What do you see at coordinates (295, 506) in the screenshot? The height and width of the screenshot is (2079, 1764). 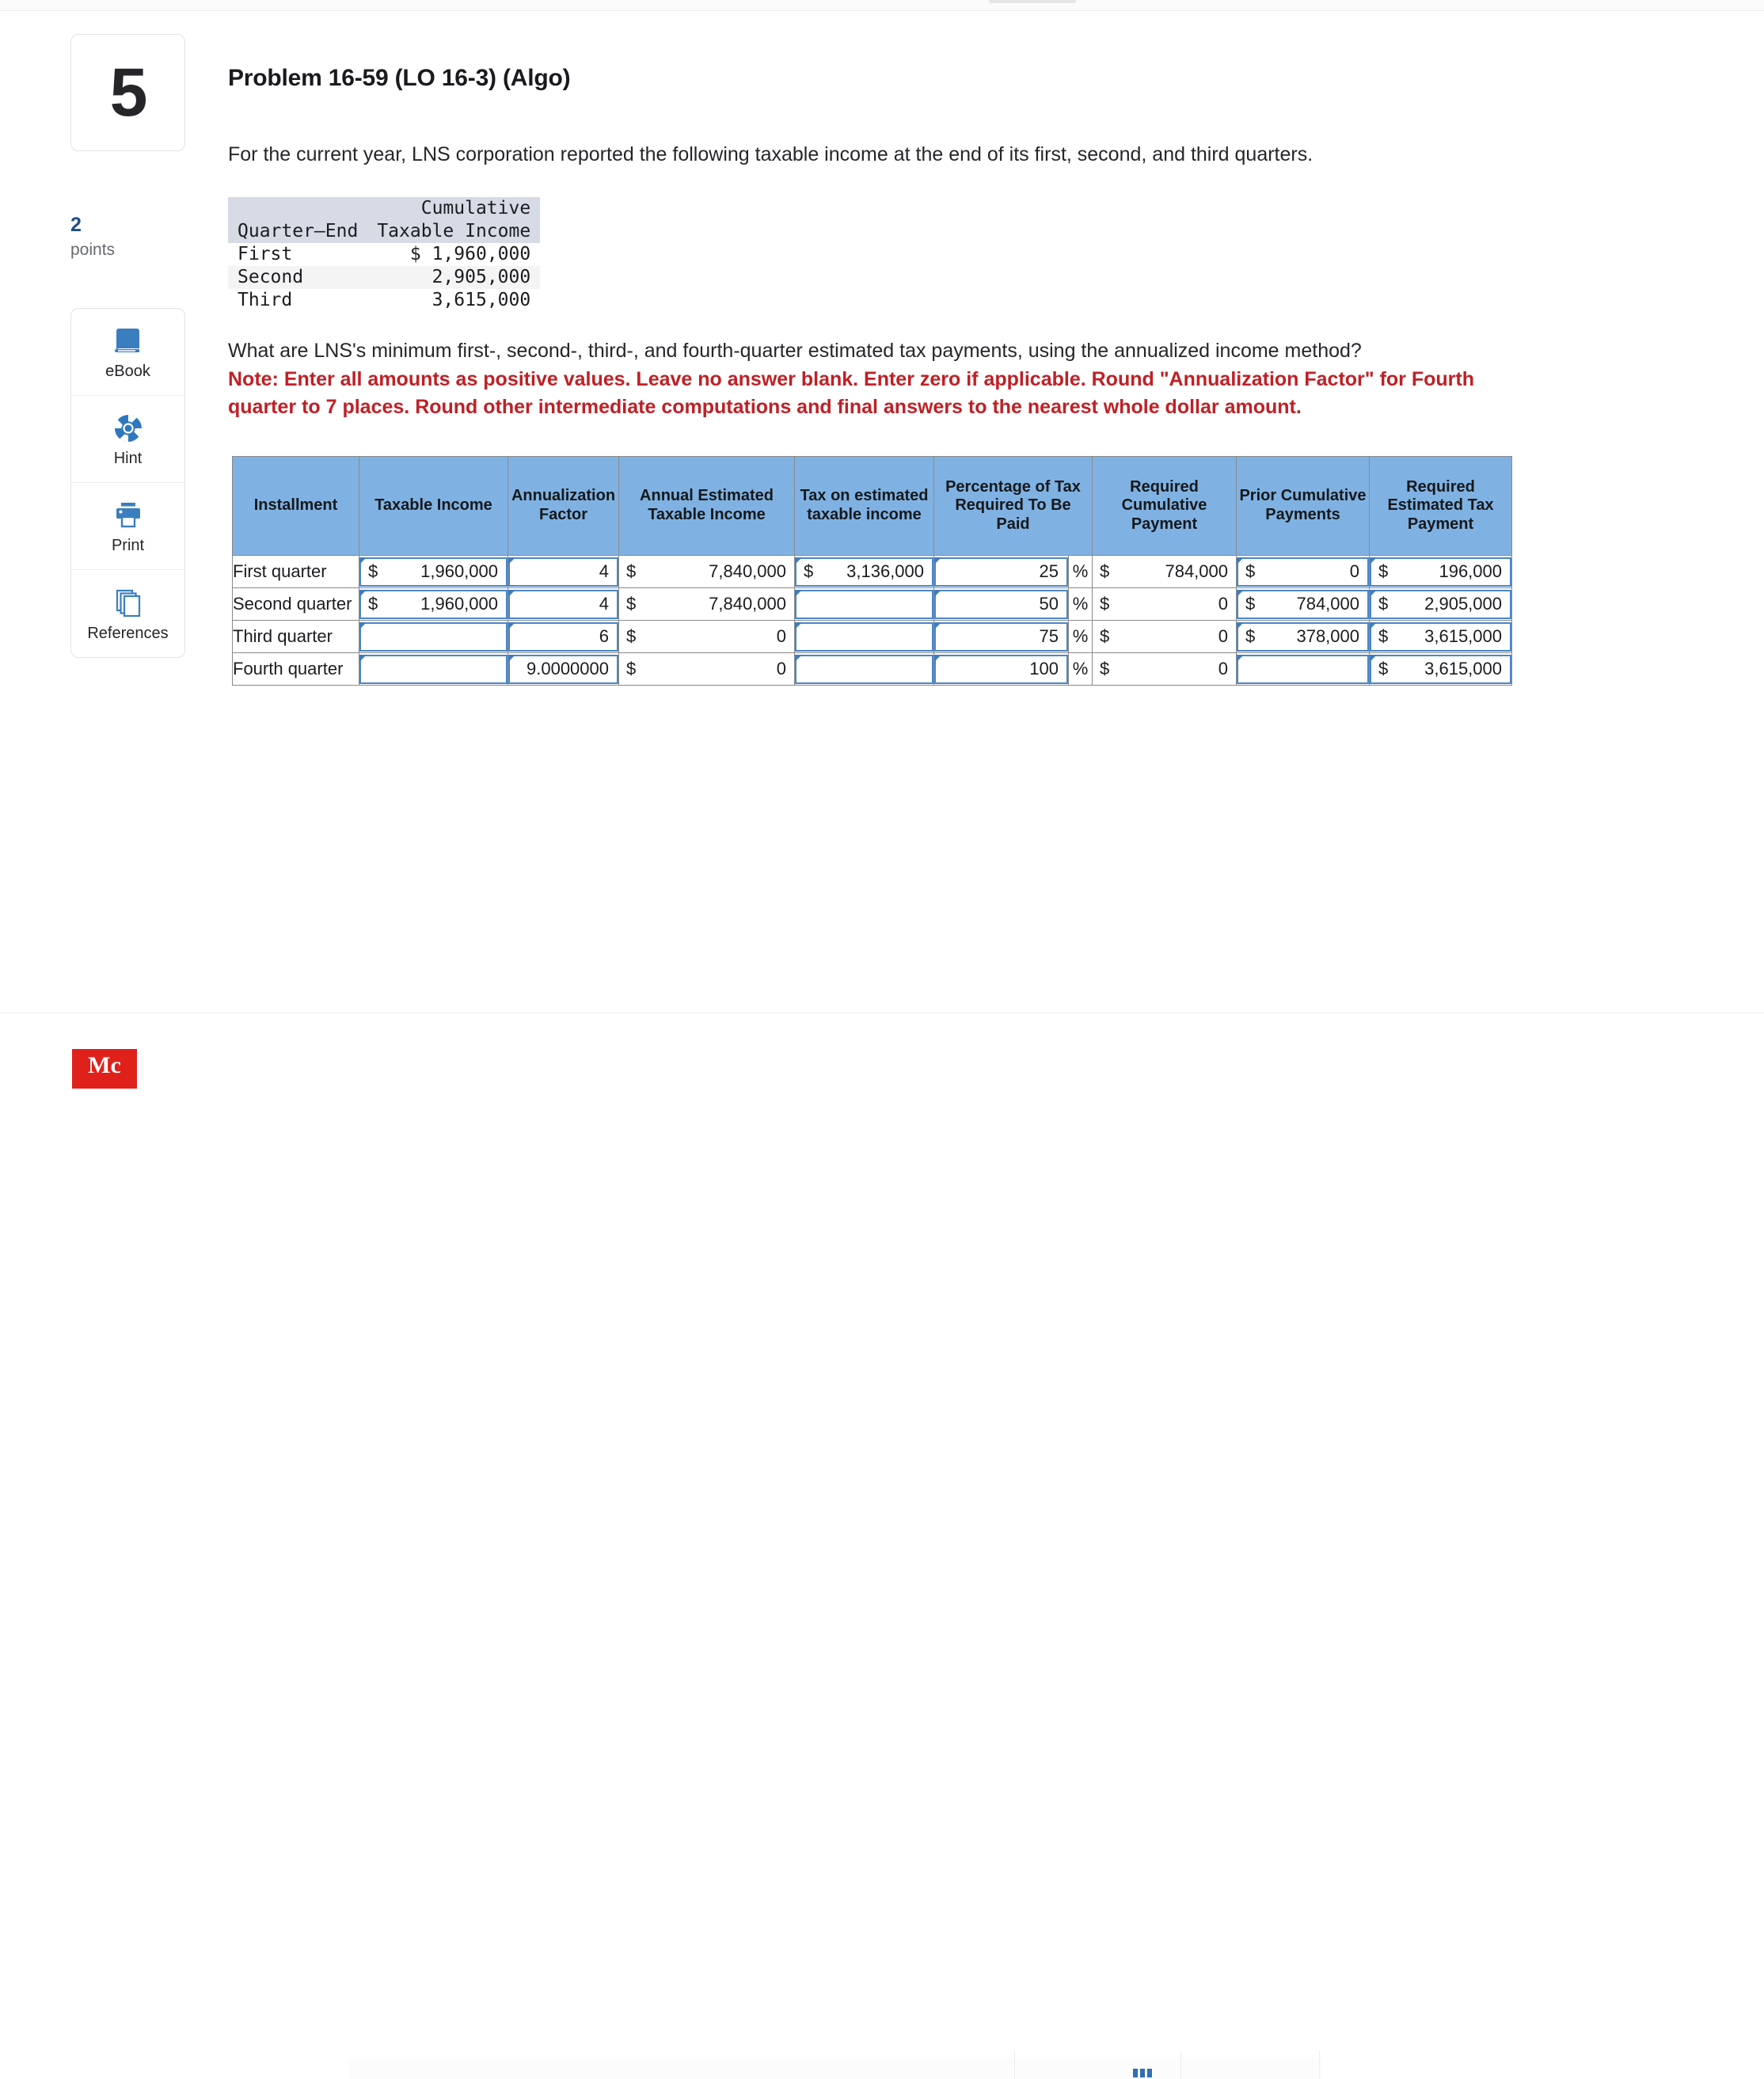 I see `col-header-installment: Installment` at bounding box center [295, 506].